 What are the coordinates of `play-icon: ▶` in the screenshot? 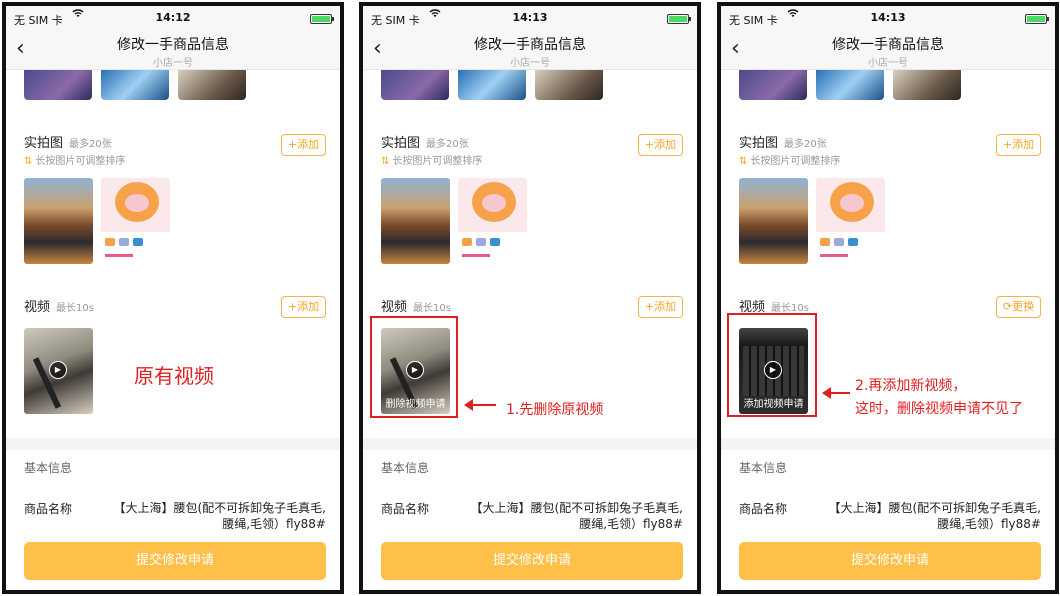 It's located at (58, 370).